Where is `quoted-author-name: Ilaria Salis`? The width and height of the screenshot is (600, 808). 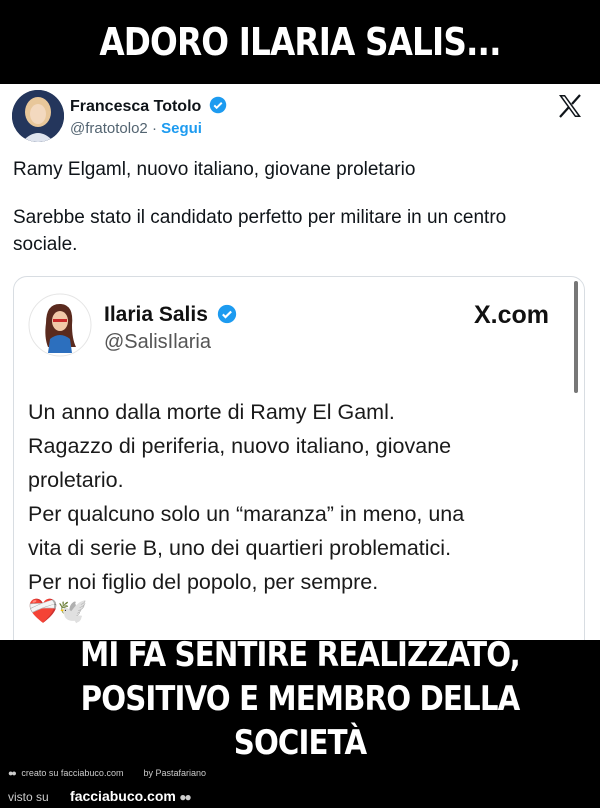
quoted-author-name: Ilaria Salis is located at coordinates (170, 316).